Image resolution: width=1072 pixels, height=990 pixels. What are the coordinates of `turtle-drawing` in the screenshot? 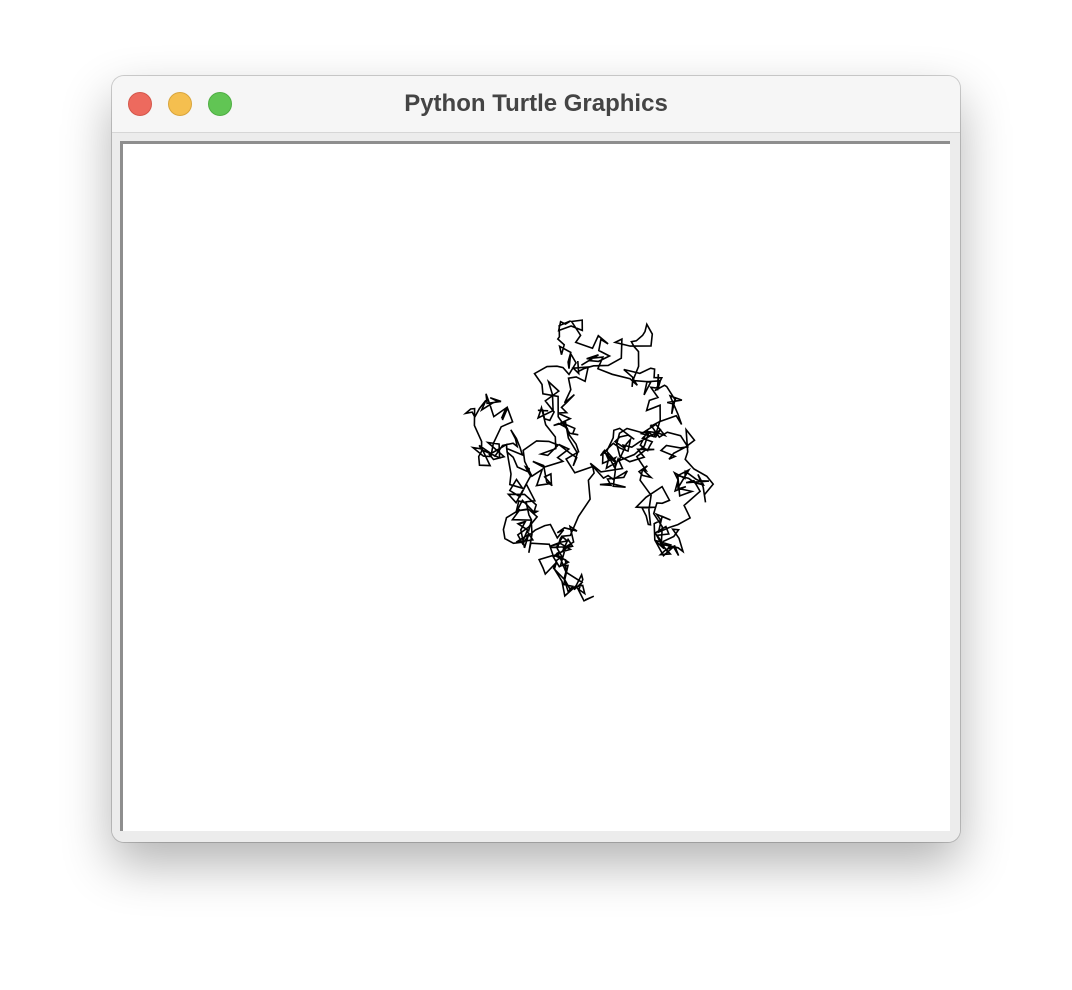 It's located at (588, 460).